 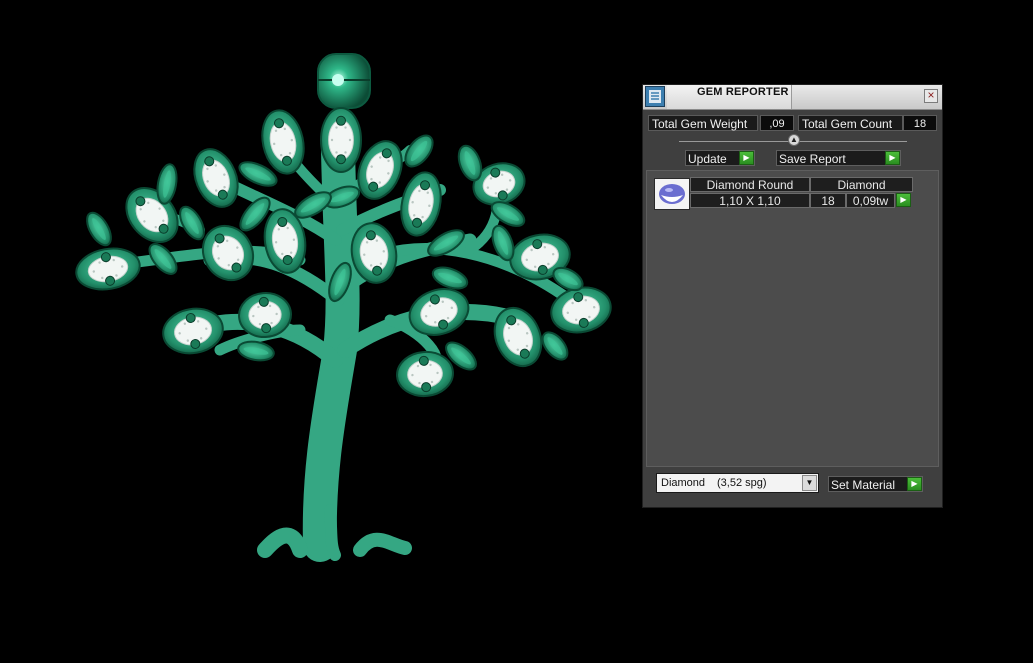 What do you see at coordinates (777, 123) in the screenshot?
I see `total-gem-weight-value: ,09` at bounding box center [777, 123].